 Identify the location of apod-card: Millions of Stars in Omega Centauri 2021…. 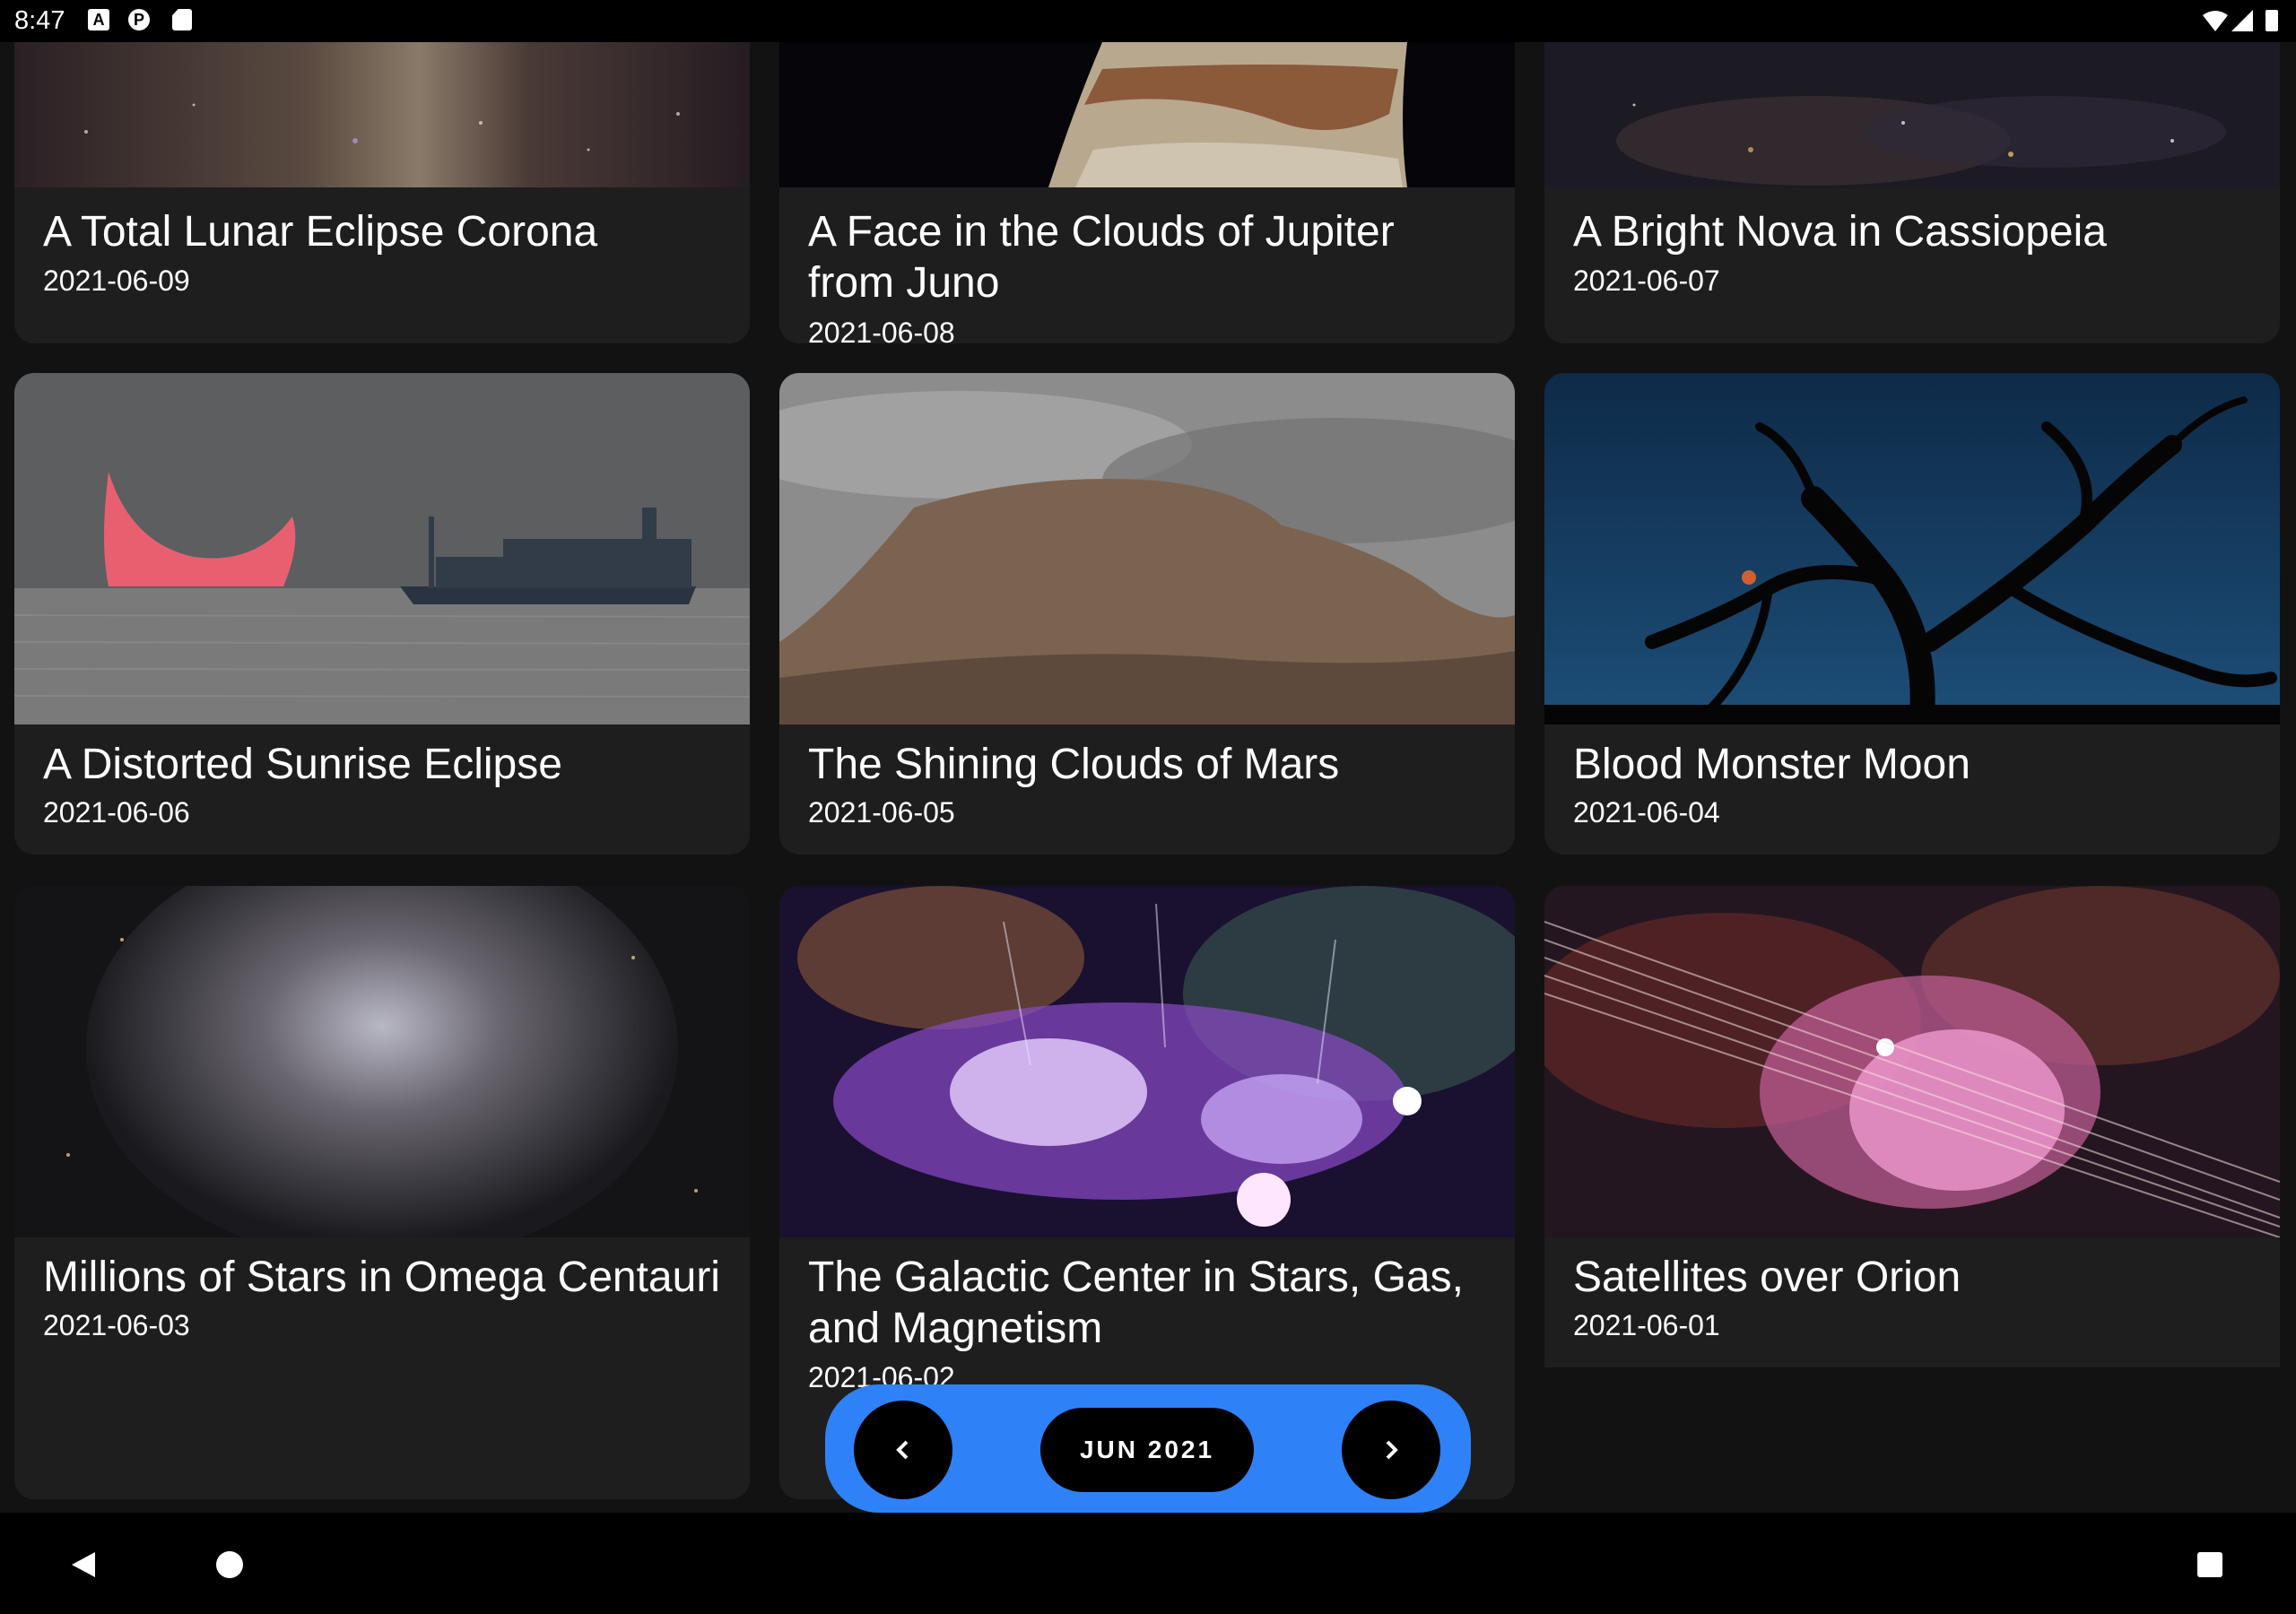
(382, 1192).